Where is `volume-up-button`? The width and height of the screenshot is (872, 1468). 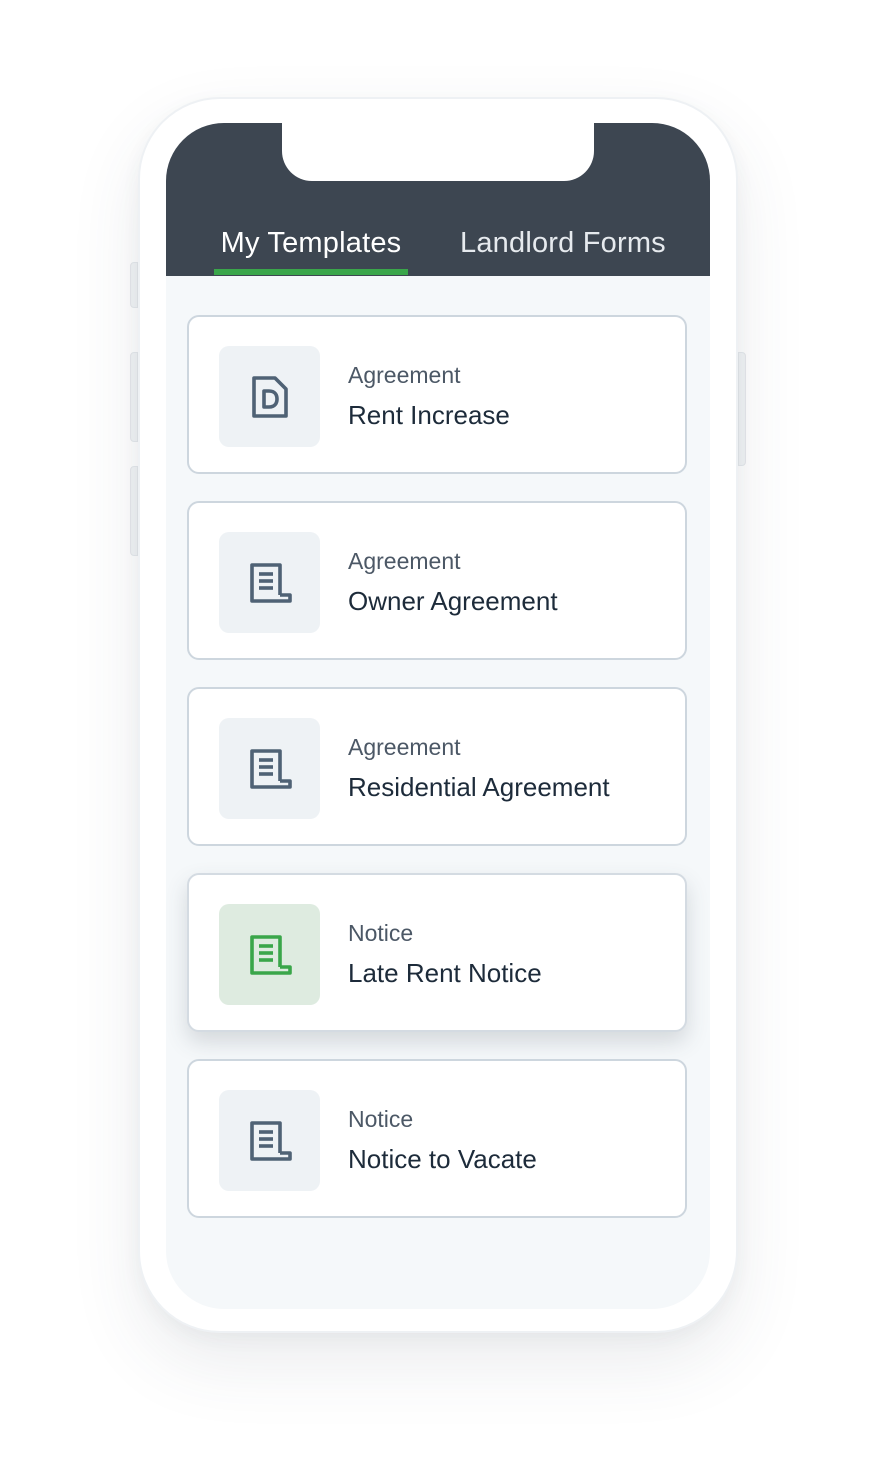
volume-up-button is located at coordinates (134, 397).